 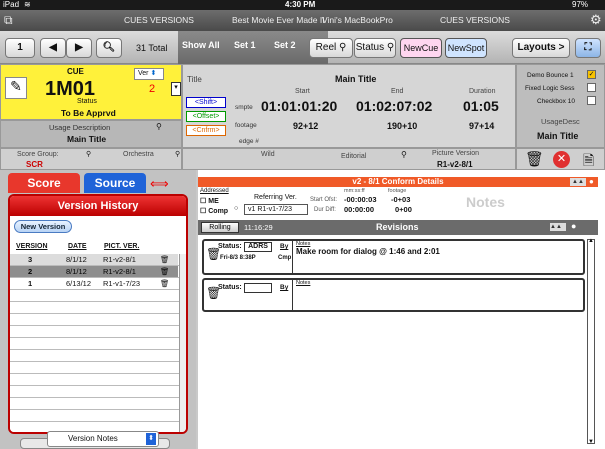 I want to click on start-smpte: 01:01:01:20, so click(x=299, y=106).